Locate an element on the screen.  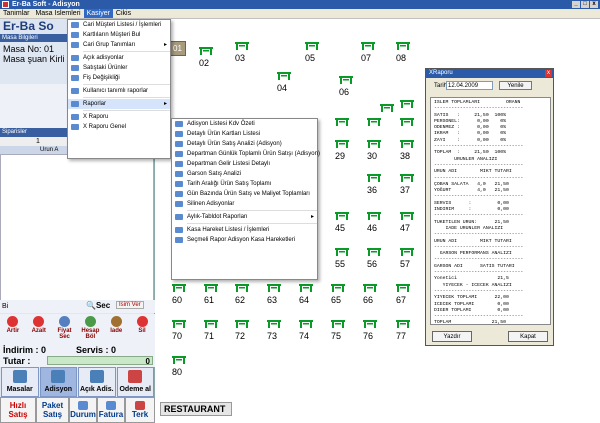
table-number: 45 is located at coordinates (340, 228).